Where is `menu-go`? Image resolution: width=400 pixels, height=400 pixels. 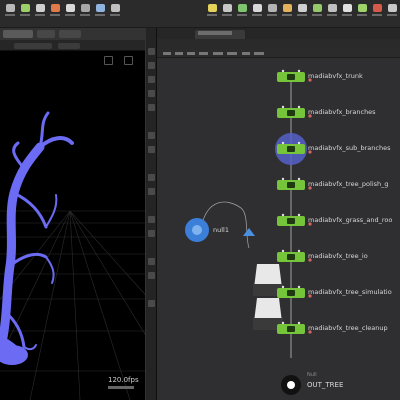
menu-go is located at coordinates (191, 53).